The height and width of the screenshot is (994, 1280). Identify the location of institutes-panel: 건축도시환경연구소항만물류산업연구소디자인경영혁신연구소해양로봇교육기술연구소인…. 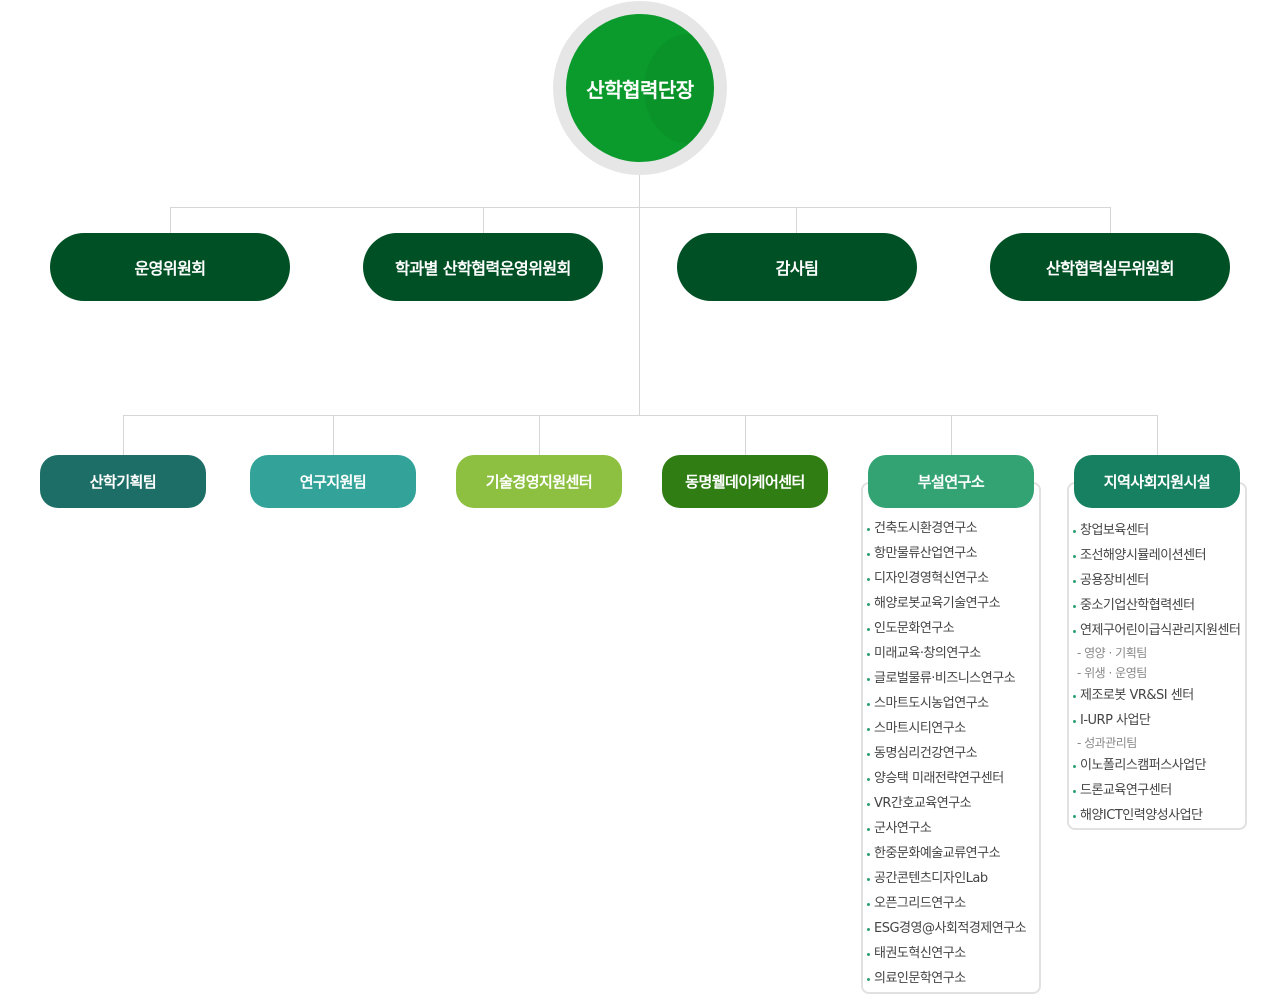
(951, 738).